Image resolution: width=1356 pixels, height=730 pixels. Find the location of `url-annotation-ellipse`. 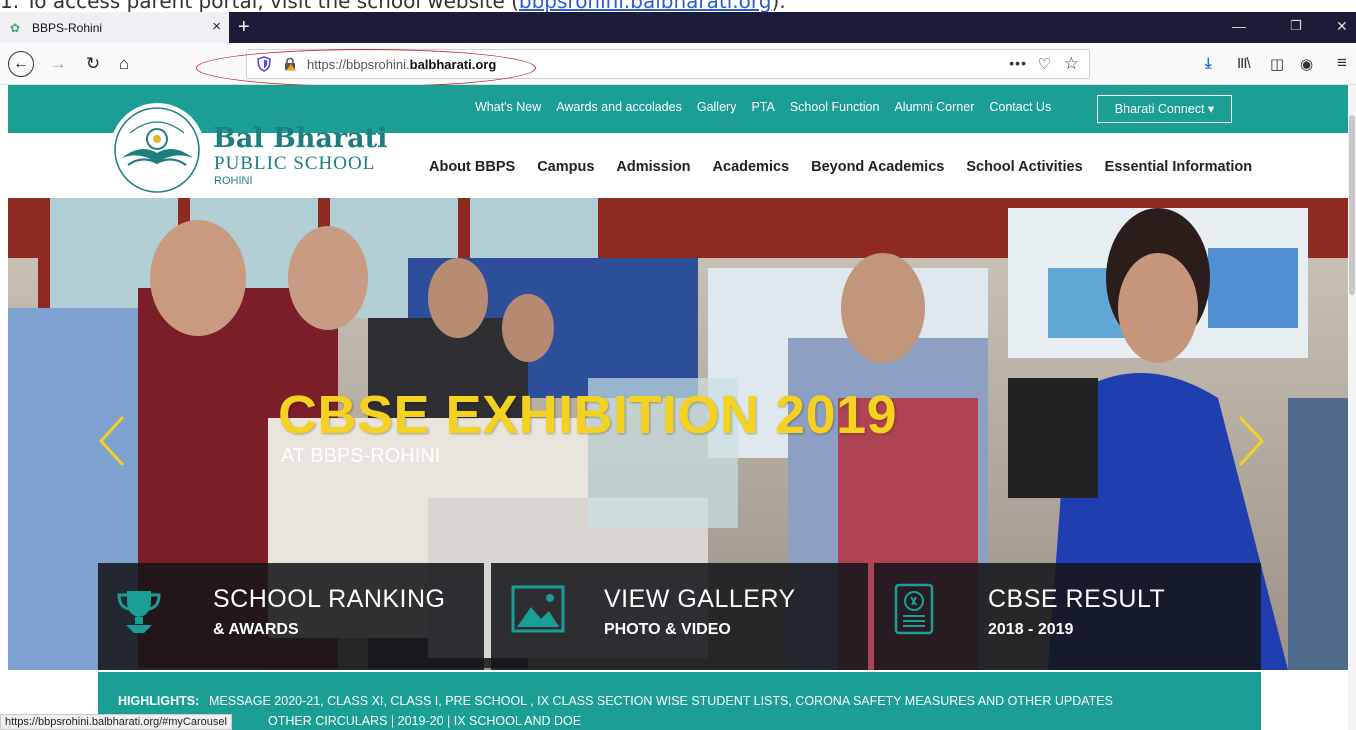

url-annotation-ellipse is located at coordinates (366, 68).